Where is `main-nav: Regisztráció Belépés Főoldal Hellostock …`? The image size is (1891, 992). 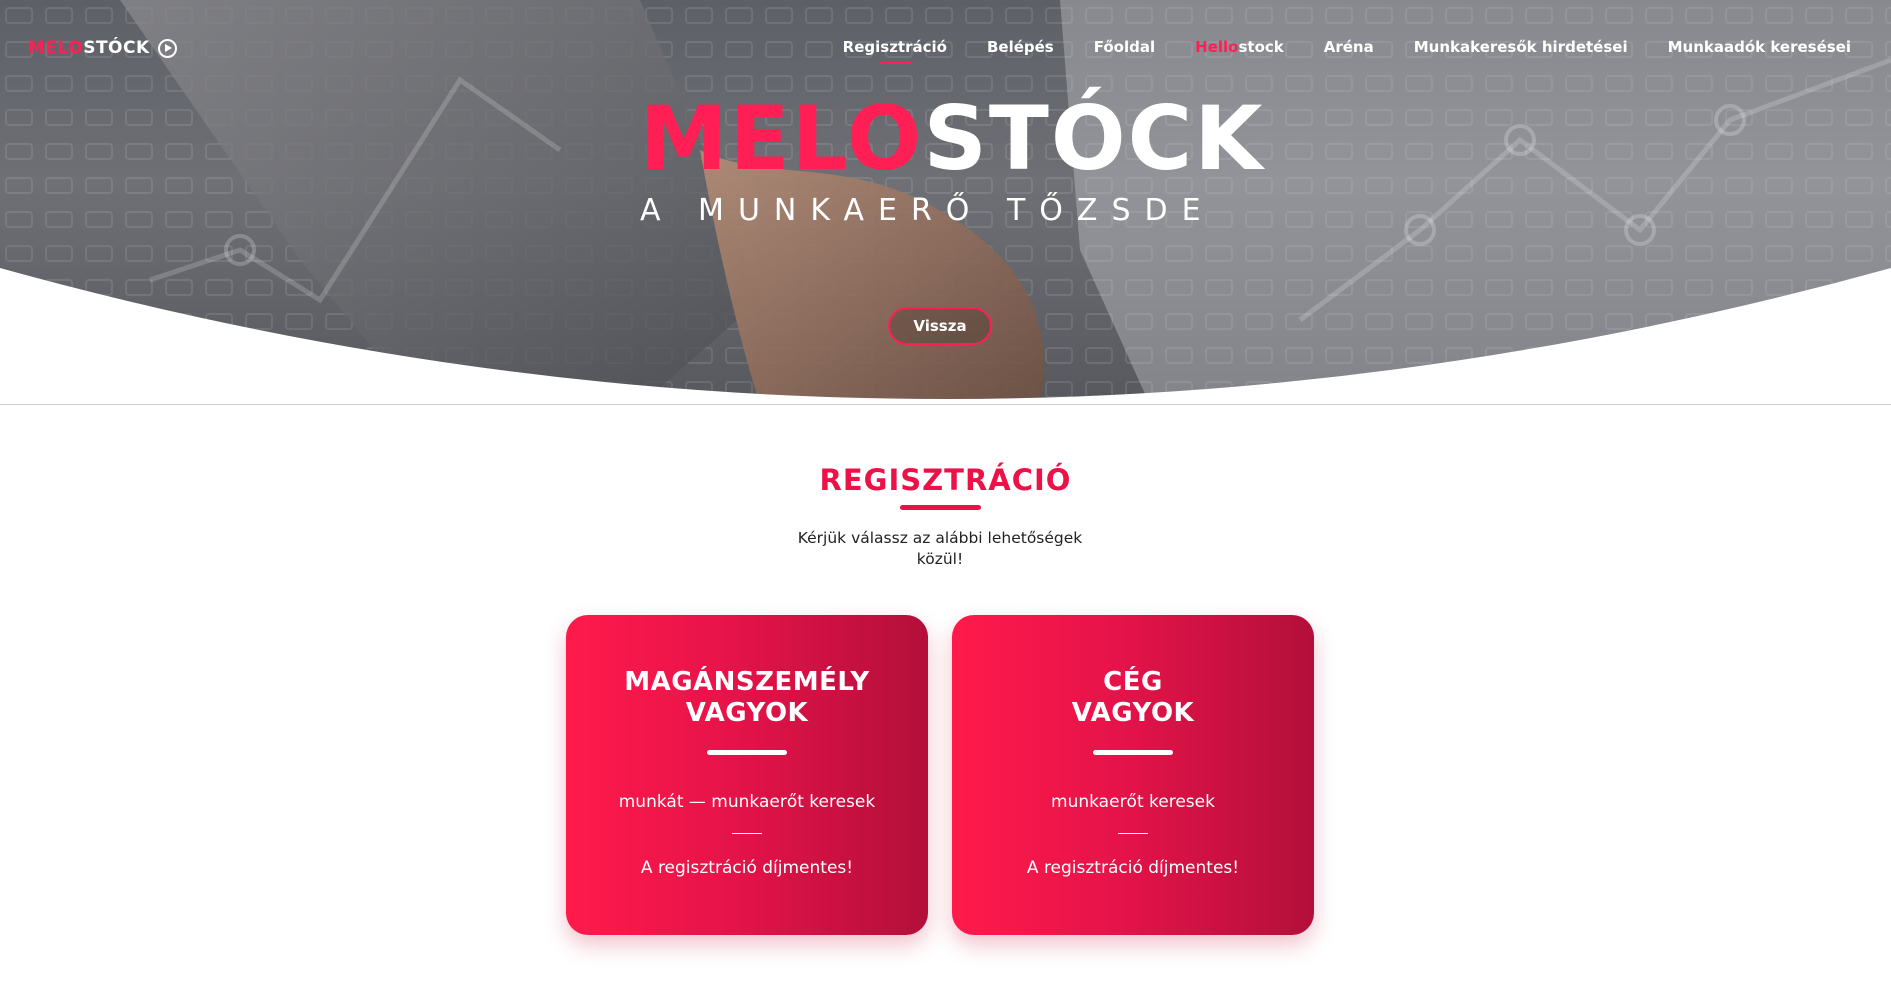
main-nav: Regisztráció Belépés Főoldal Hellostock … is located at coordinates (1347, 51).